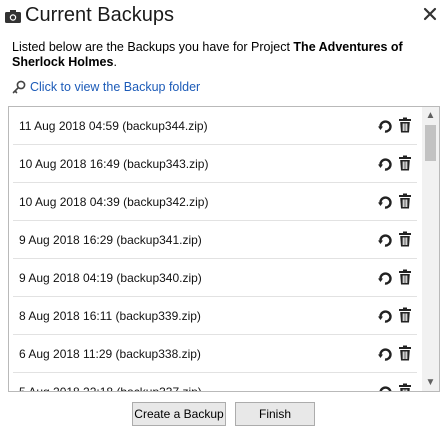 This screenshot has width=448, height=437. What do you see at coordinates (110, 316) in the screenshot?
I see `backup-label: 8 Aug 2018 16:11 (backup339.zip)` at bounding box center [110, 316].